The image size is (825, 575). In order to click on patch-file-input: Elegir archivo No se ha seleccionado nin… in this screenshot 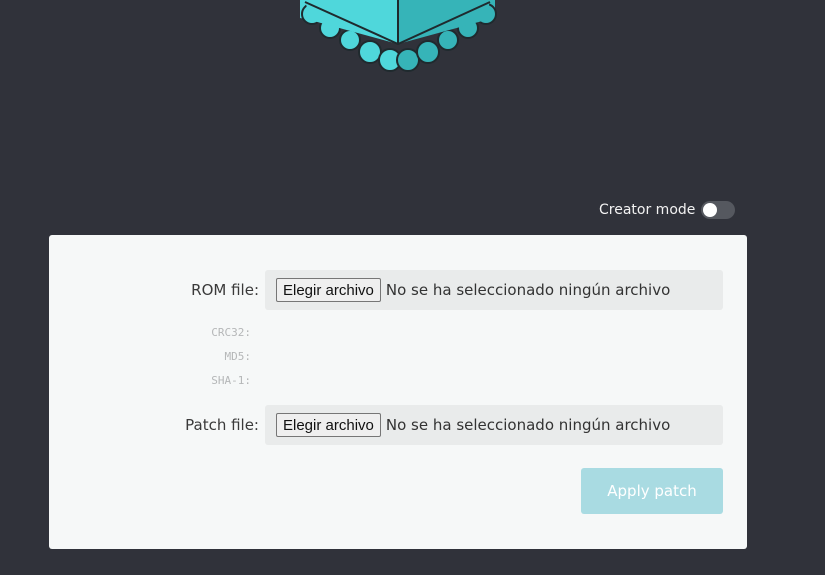, I will do `click(494, 425)`.